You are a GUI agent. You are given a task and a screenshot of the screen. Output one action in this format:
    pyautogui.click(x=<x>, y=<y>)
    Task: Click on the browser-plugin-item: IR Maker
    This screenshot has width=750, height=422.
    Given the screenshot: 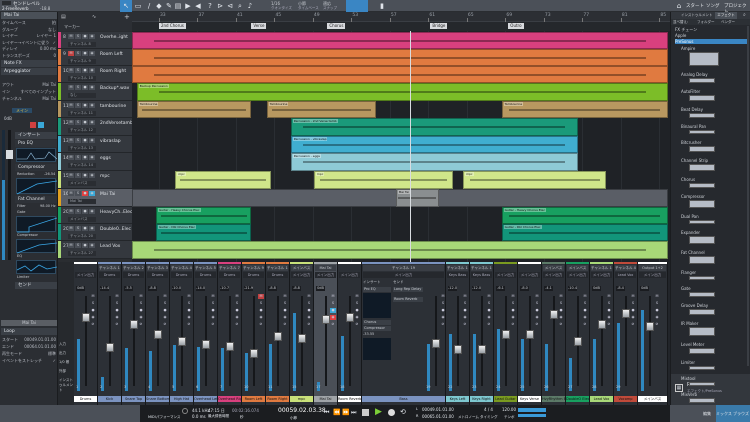 What is the action you would take?
    pyautogui.click(x=689, y=323)
    